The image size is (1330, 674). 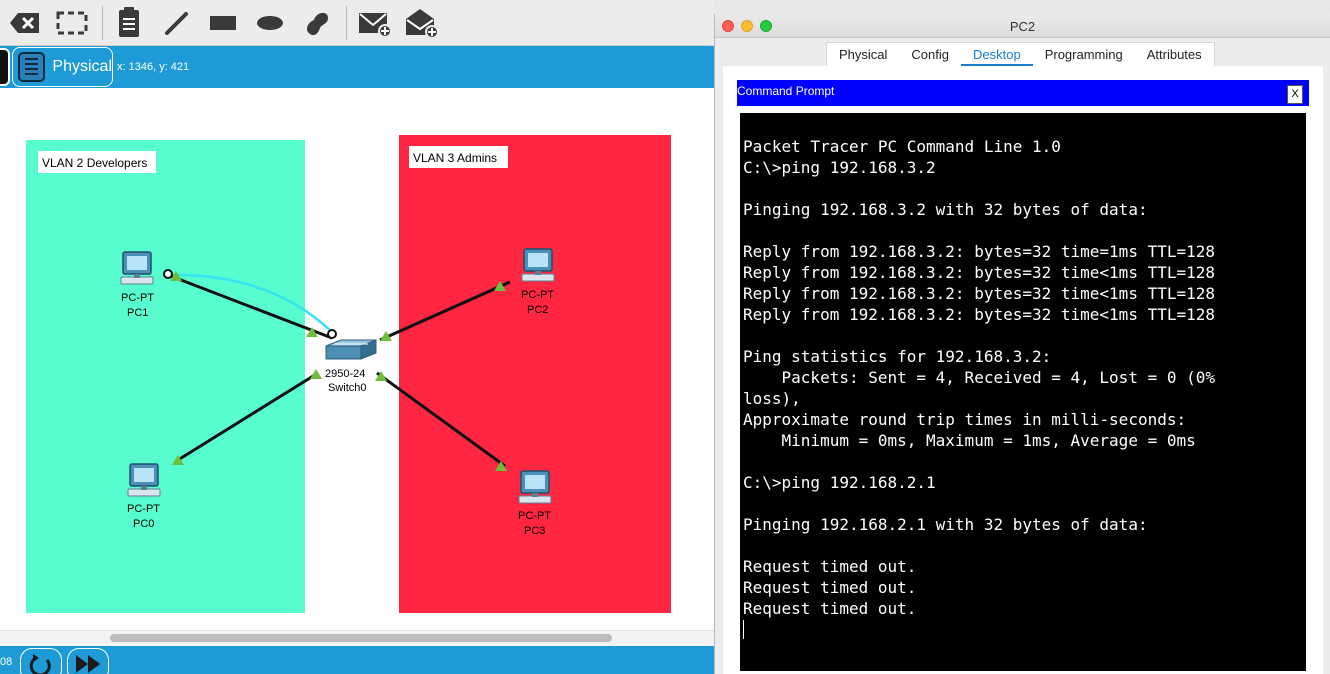 I want to click on physical-mode-button: Physical, so click(x=62, y=67).